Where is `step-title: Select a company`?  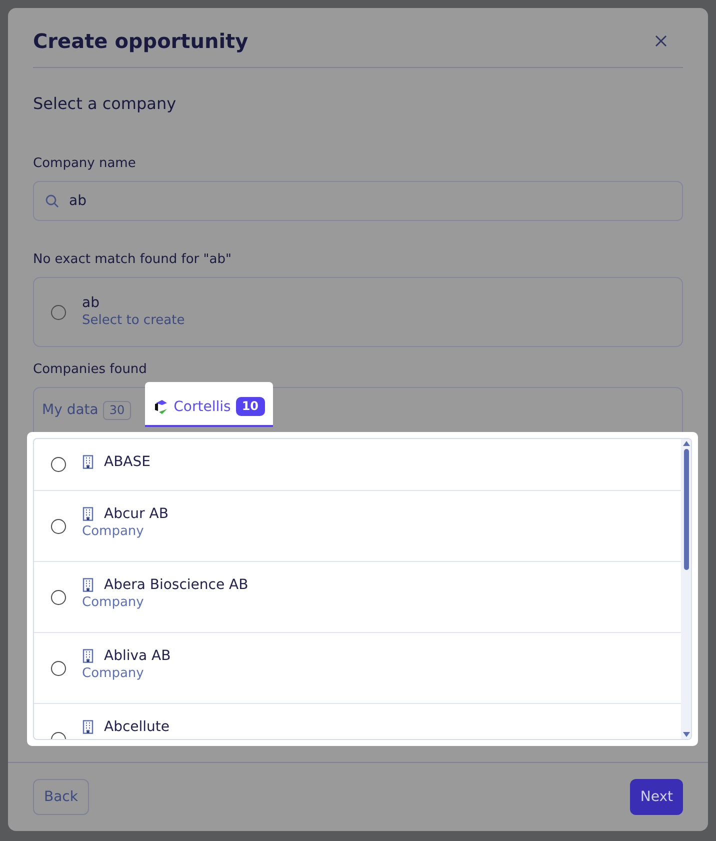
step-title: Select a company is located at coordinates (105, 104).